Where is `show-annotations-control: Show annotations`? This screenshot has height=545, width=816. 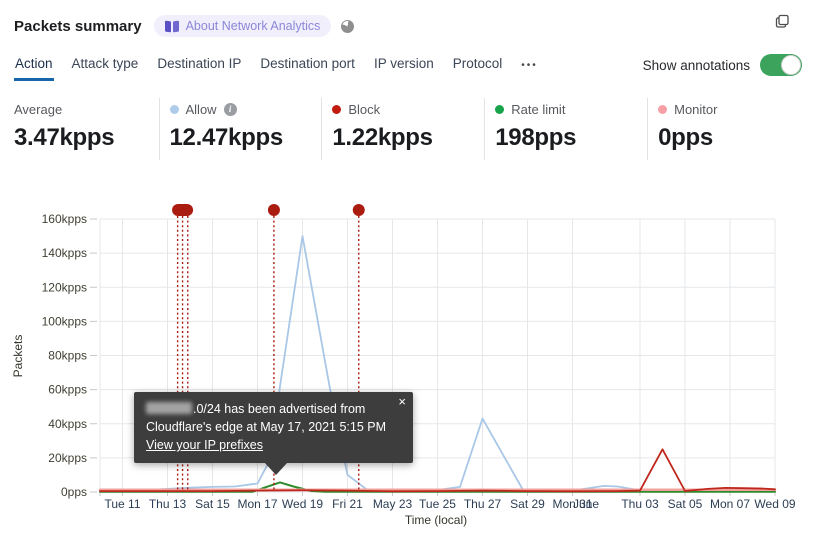
show-annotations-control: Show annotations is located at coordinates (722, 65).